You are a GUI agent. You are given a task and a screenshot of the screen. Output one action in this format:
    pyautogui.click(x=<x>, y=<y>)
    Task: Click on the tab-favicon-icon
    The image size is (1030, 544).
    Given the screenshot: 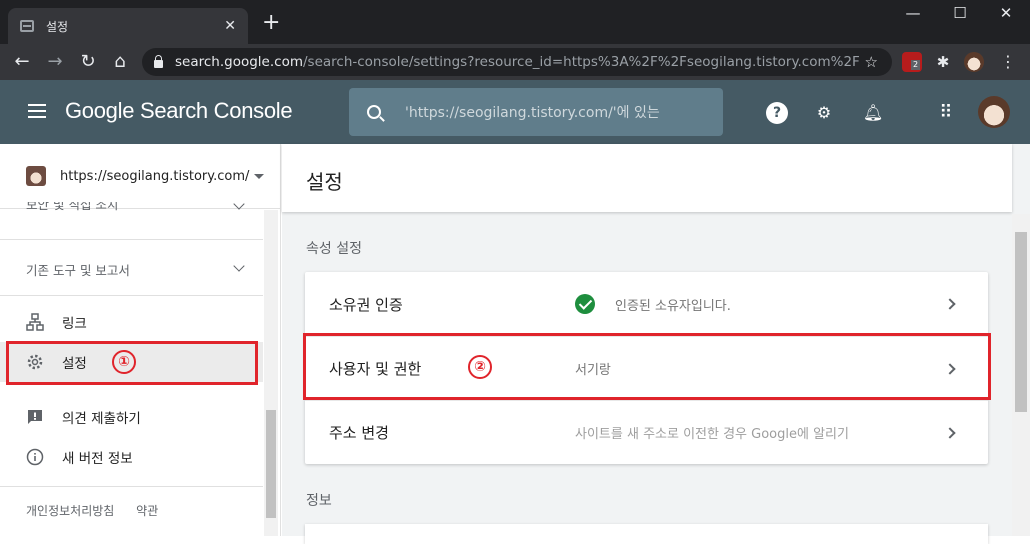 What is the action you would take?
    pyautogui.click(x=27, y=26)
    